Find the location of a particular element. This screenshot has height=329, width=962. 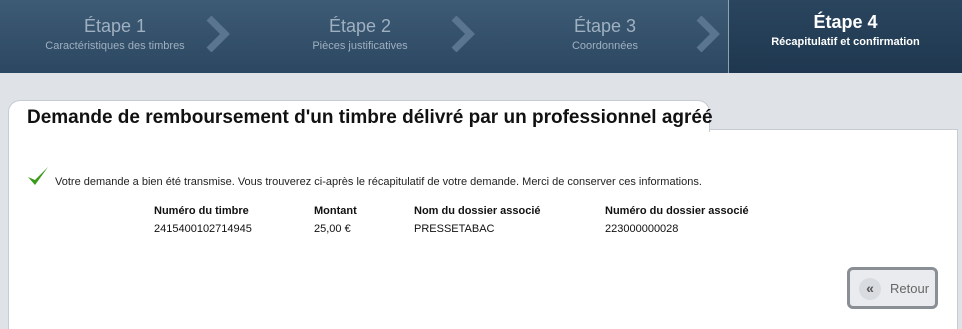

step-3: Étape 3 Coordonnées is located at coordinates (605, 36).